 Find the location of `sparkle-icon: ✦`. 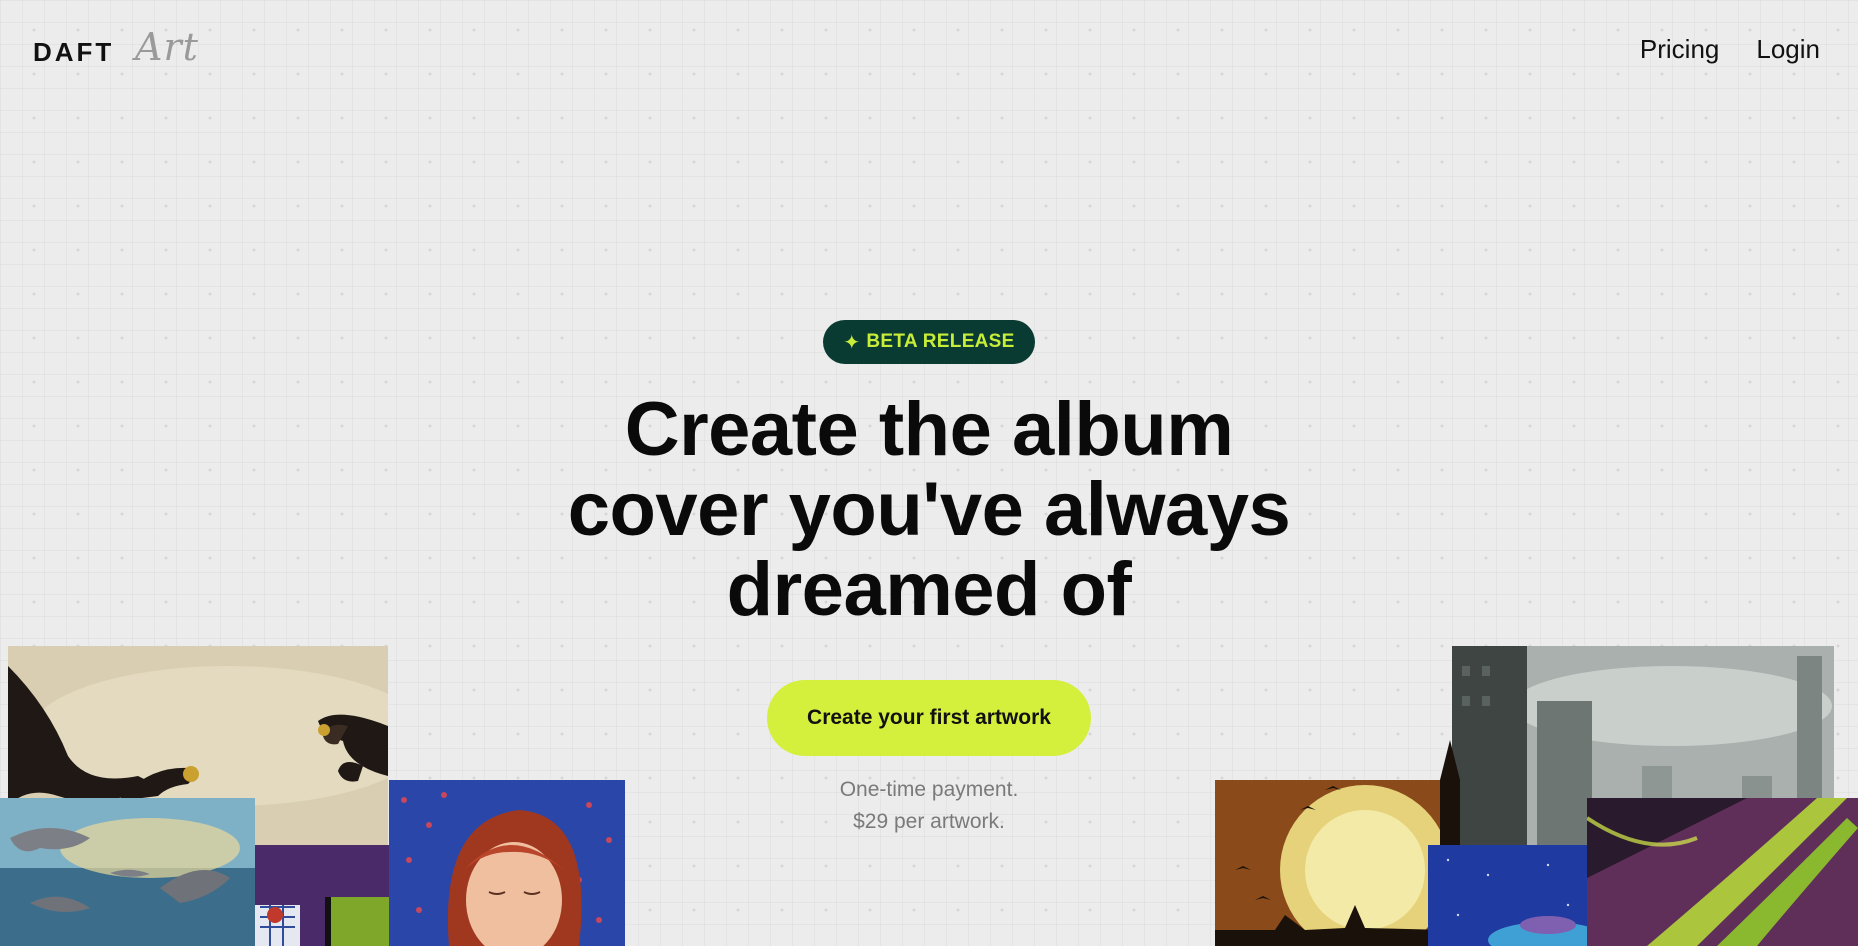

sparkle-icon: ✦ is located at coordinates (852, 342).